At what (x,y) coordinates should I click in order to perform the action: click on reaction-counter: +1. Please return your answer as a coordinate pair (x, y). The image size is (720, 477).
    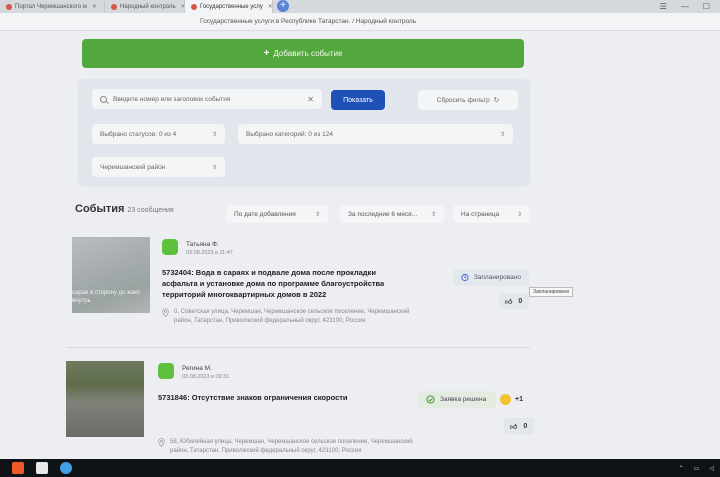
    Looking at the image, I should click on (511, 399).